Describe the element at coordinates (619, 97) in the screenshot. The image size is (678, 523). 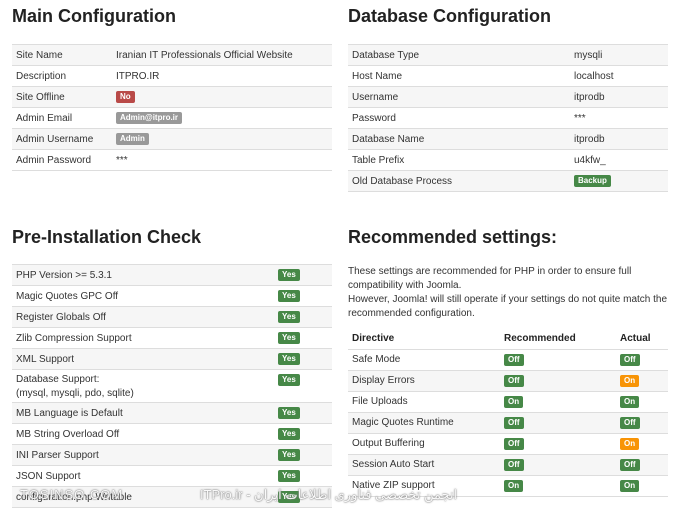
I see `db-username-value: itprodb` at that location.